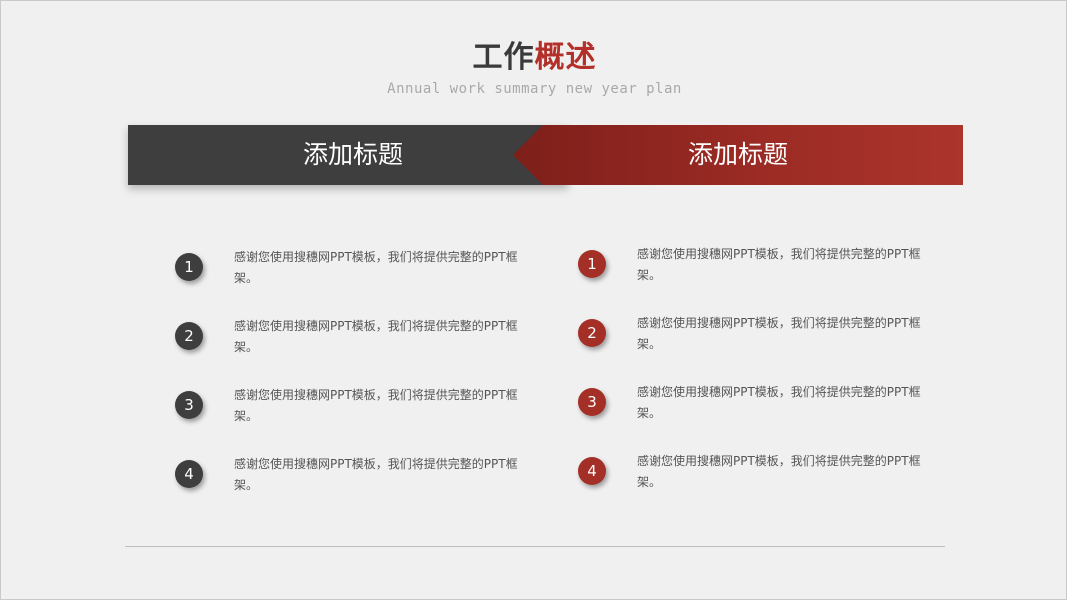 This screenshot has width=1067, height=600. Describe the element at coordinates (779, 333) in the screenshot. I see `right-item-2-text: 感谢您使用搜穗网PPT模板，我们将提供完整的PPT框架。` at that location.